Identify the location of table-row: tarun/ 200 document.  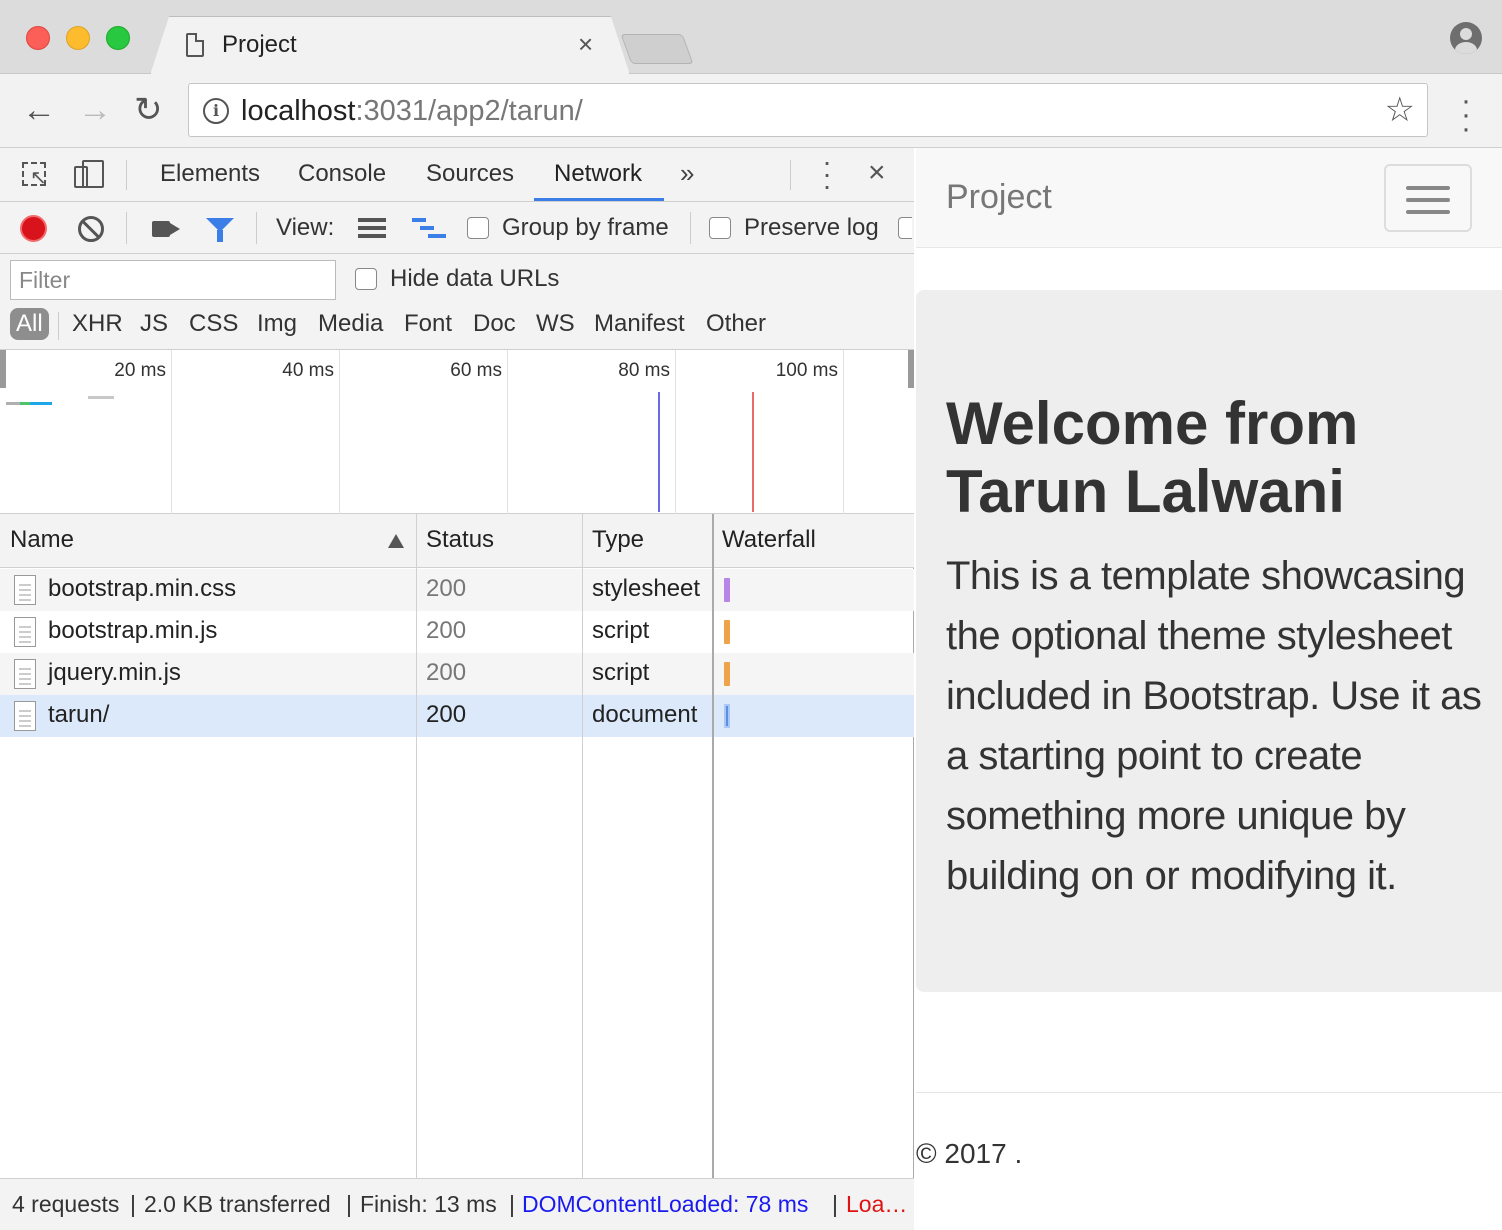
(457, 716).